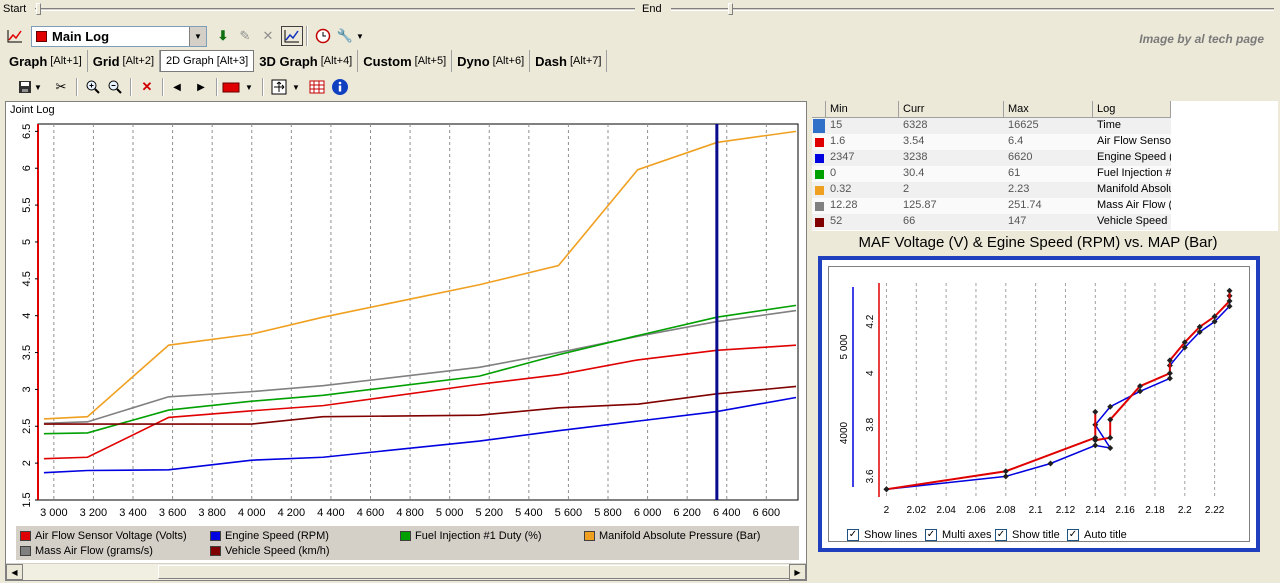 The image size is (1280, 583). What do you see at coordinates (124, 61) in the screenshot?
I see `tab-grid: Grid [Alt+2]` at bounding box center [124, 61].